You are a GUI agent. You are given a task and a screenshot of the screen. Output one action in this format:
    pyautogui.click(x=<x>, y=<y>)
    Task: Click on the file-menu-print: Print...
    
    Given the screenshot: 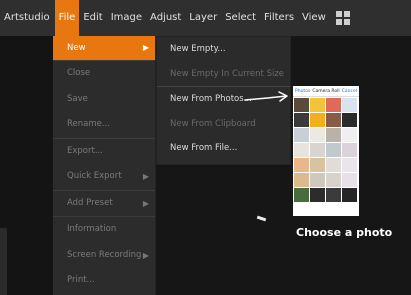 What is the action you would take?
    pyautogui.click(x=104, y=281)
    